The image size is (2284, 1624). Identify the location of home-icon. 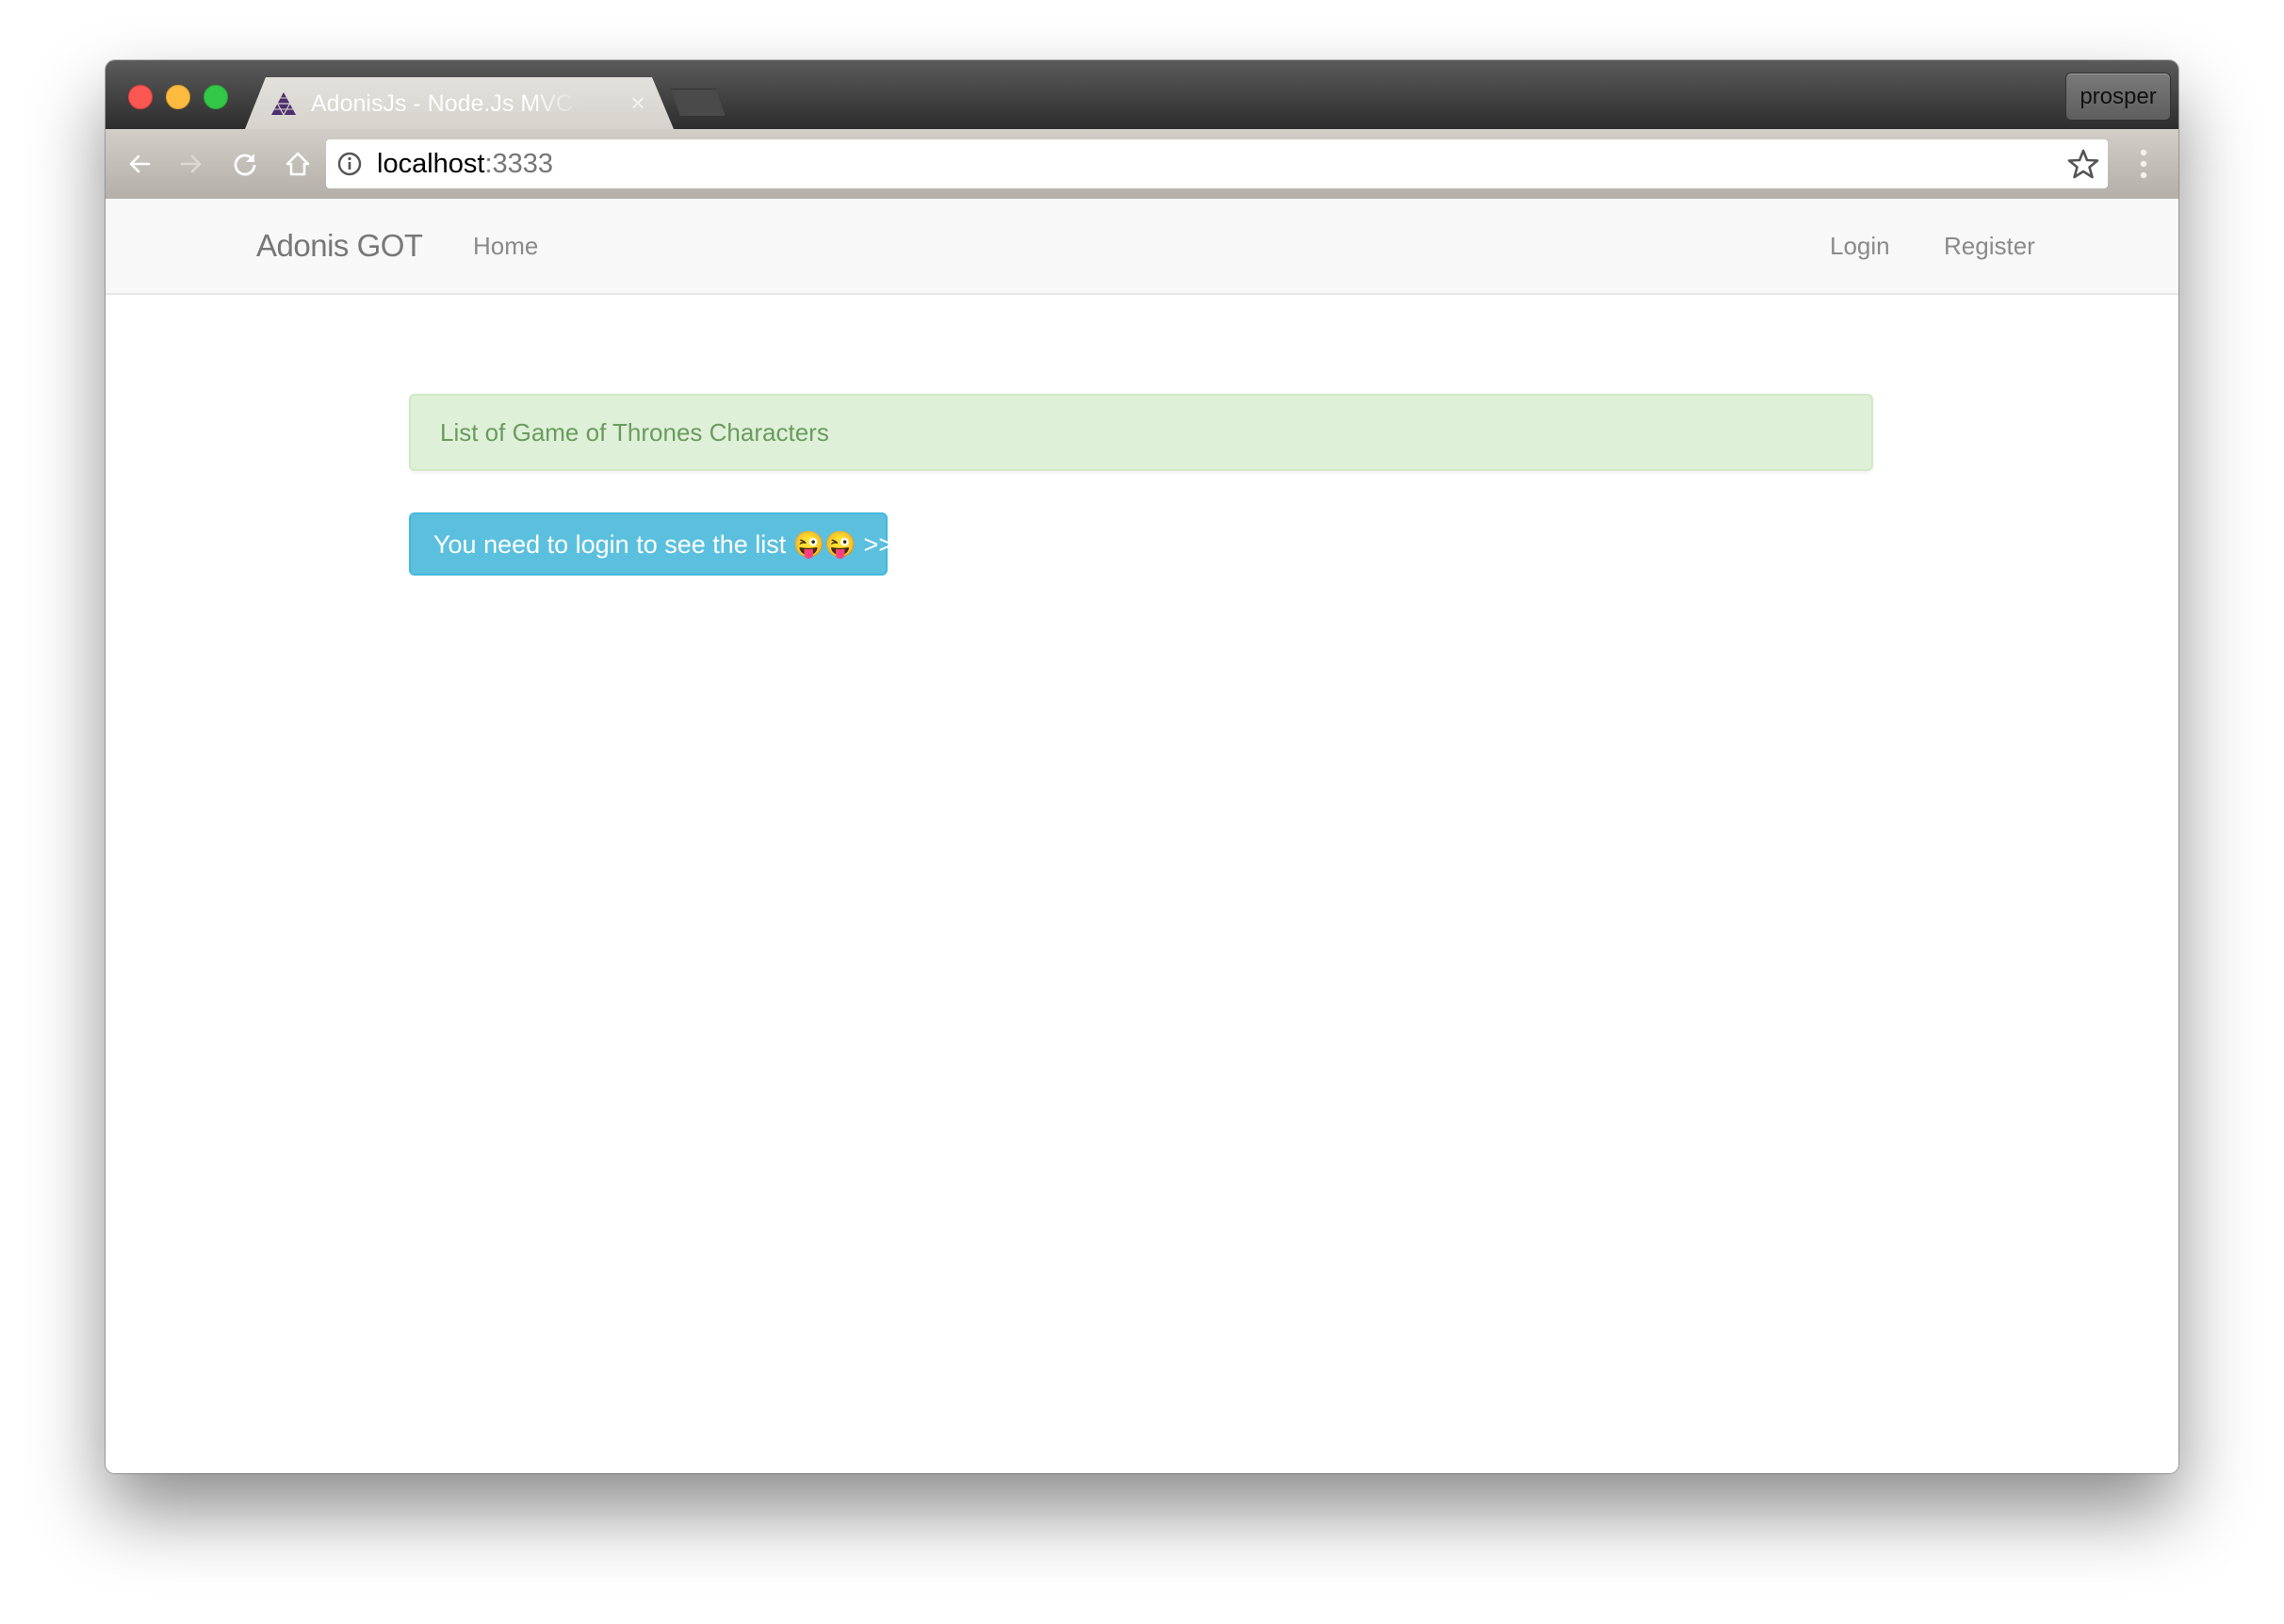
(298, 164).